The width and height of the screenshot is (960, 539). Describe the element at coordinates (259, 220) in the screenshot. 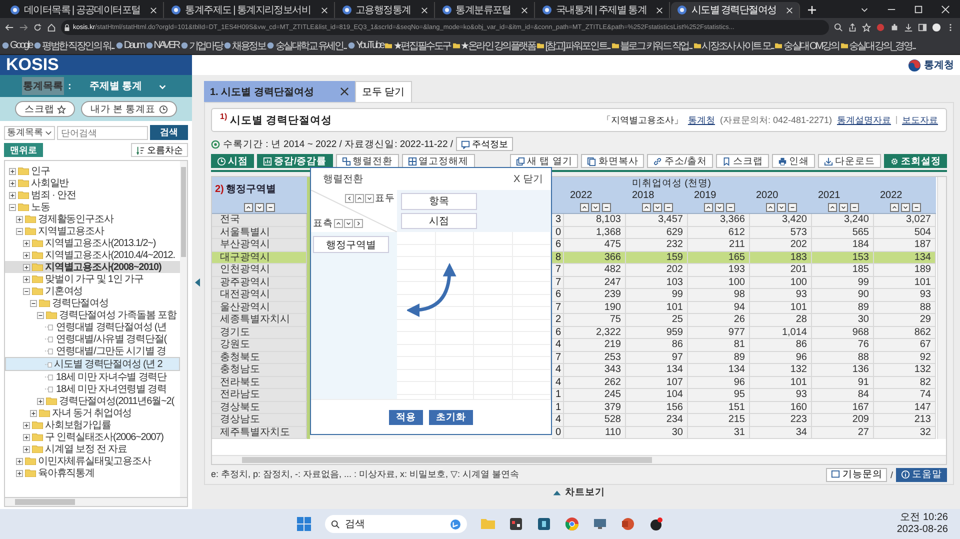

I see `row-header-cell: 전국` at that location.